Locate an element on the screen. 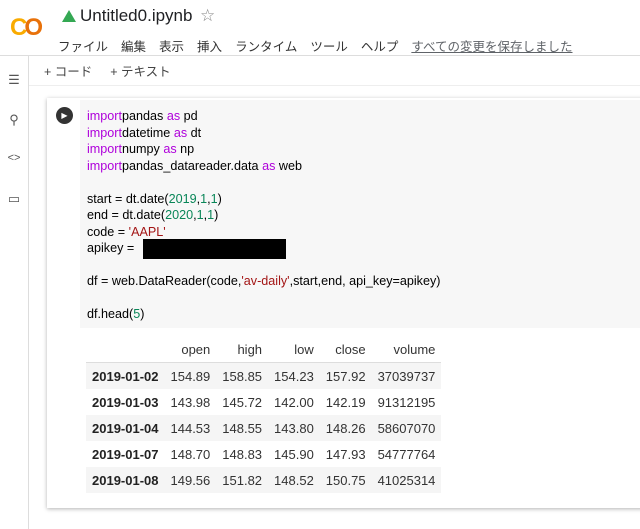 The height and width of the screenshot is (529, 640). search-icon: ⚲ is located at coordinates (14, 120).